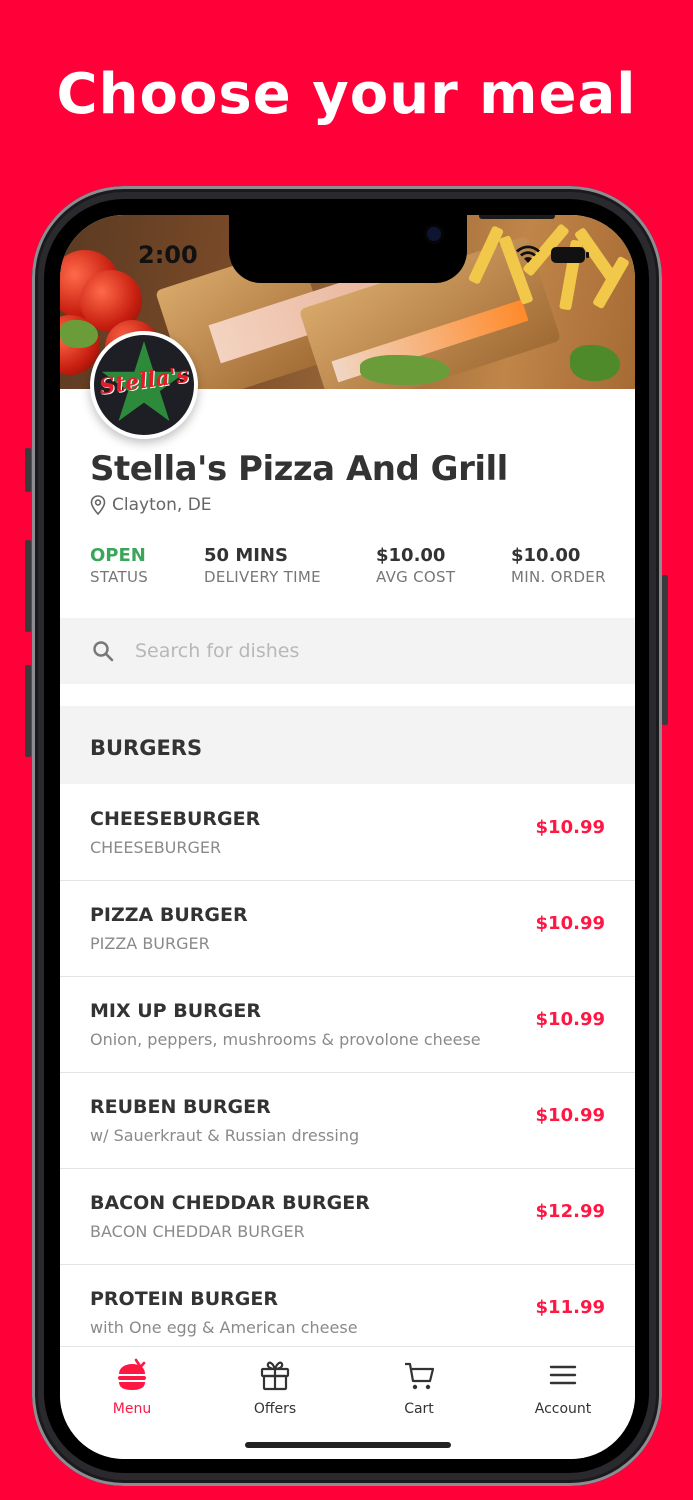 The width and height of the screenshot is (693, 1500). I want to click on tab-menu: Menu, so click(132, 1387).